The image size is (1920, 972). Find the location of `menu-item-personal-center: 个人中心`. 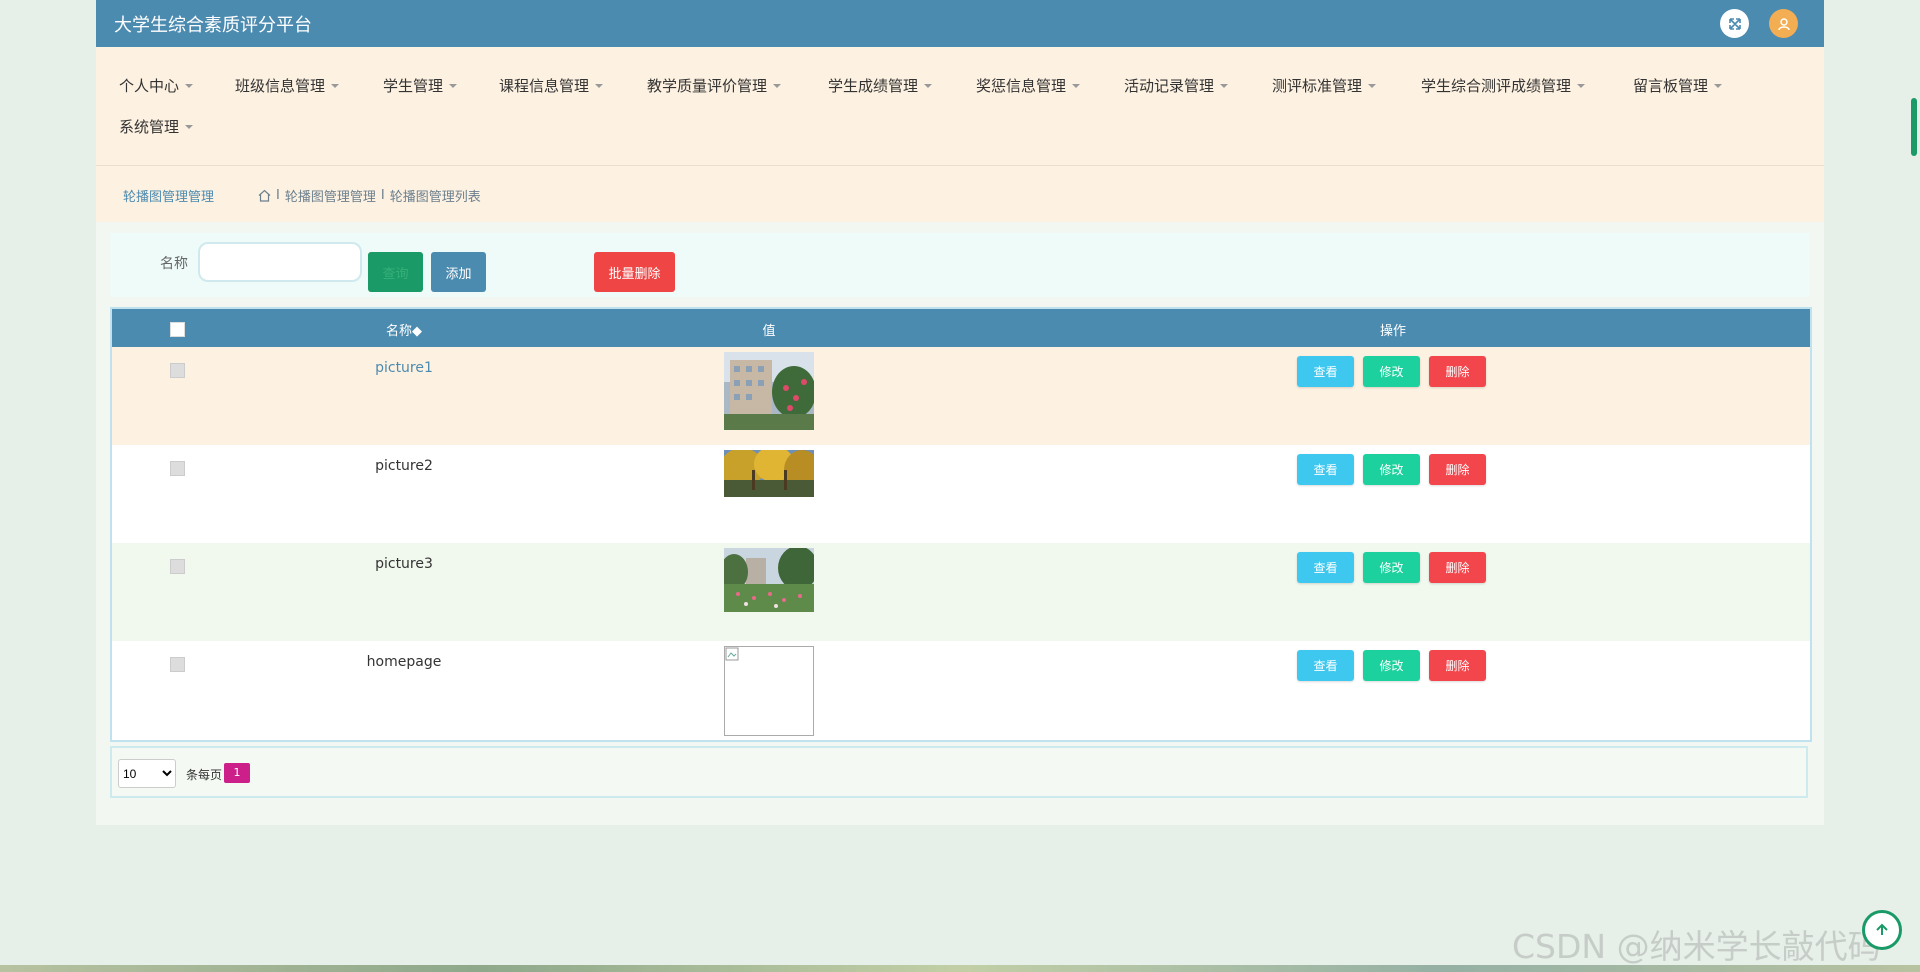

menu-item-personal-center: 个人中心 is located at coordinates (156, 85).